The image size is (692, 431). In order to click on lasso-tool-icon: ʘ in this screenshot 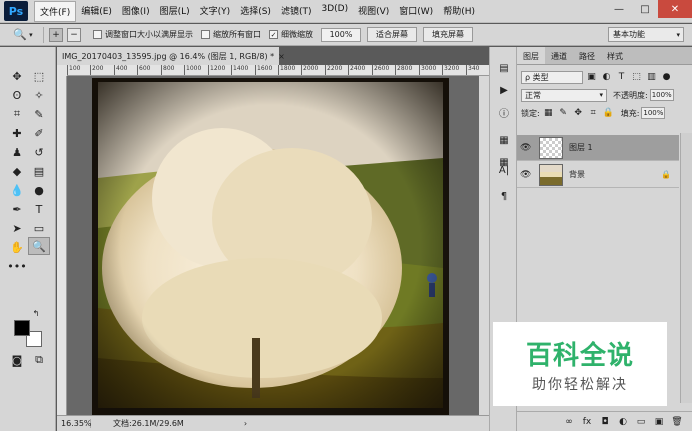, I will do `click(17, 95)`.